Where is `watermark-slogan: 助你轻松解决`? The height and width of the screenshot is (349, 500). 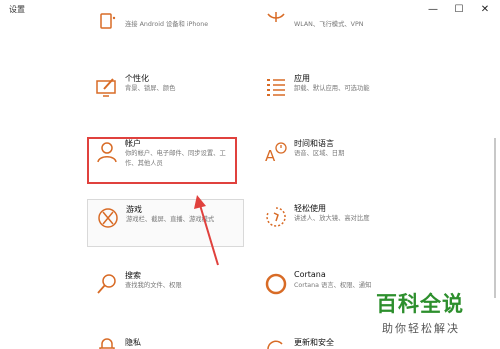 watermark-slogan: 助你轻松解决 is located at coordinates (421, 328).